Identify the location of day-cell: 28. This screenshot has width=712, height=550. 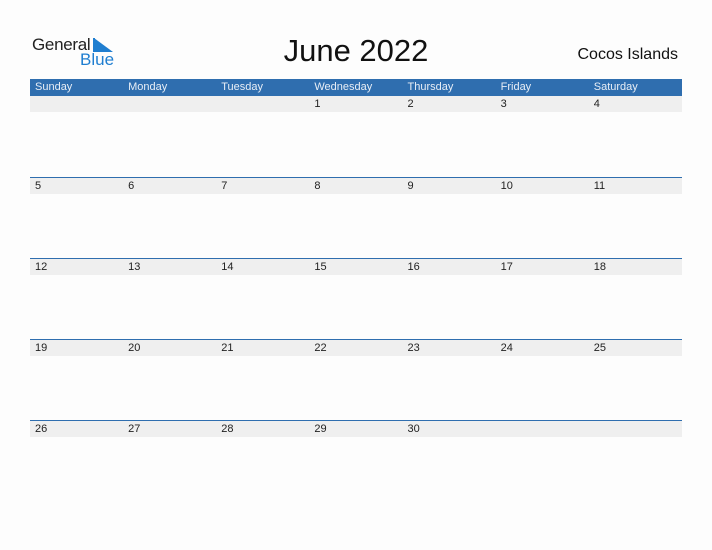
(227, 429).